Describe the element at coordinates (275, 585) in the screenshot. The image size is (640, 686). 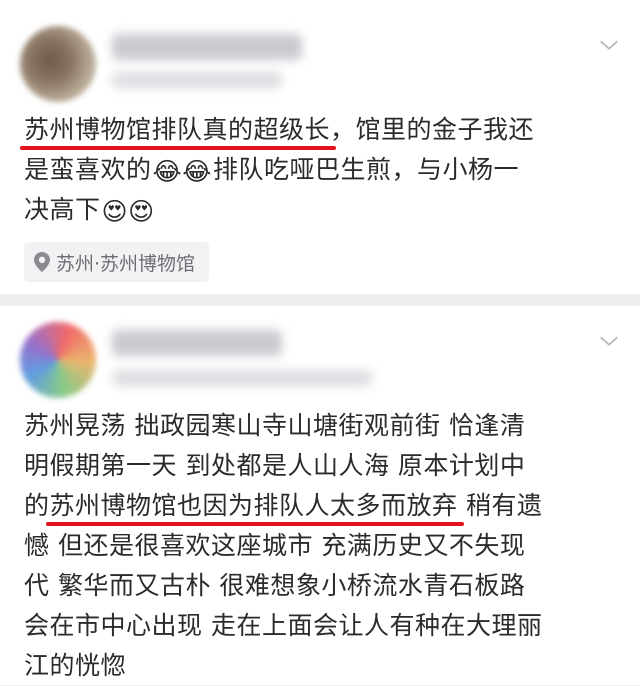
I see `text-segment: 代 繁华而又古朴 很难想象小桥流水青石板路` at that location.